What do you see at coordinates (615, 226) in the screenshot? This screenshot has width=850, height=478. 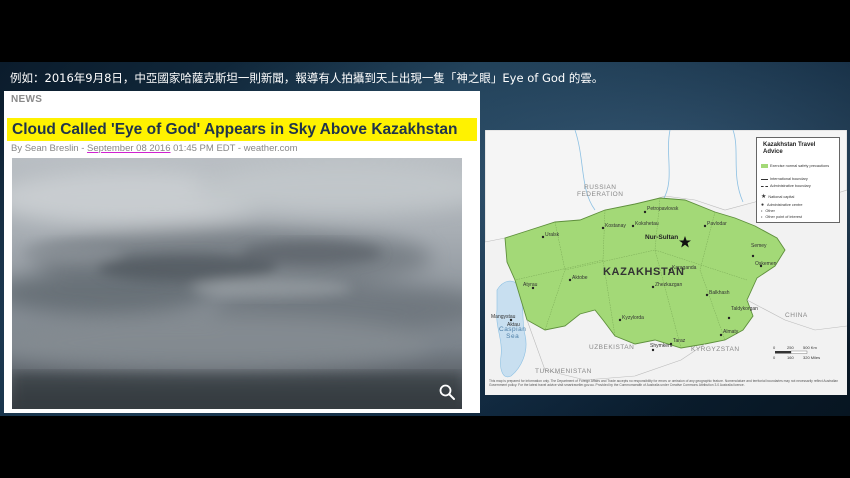 I see `city-label: Kostanay` at bounding box center [615, 226].